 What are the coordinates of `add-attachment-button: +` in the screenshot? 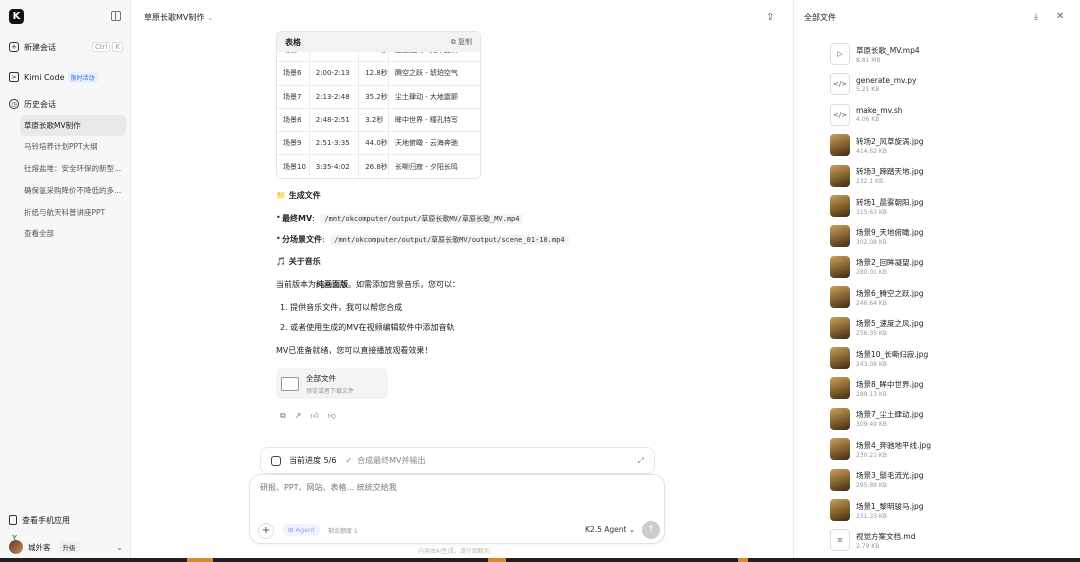 It's located at (266, 531).